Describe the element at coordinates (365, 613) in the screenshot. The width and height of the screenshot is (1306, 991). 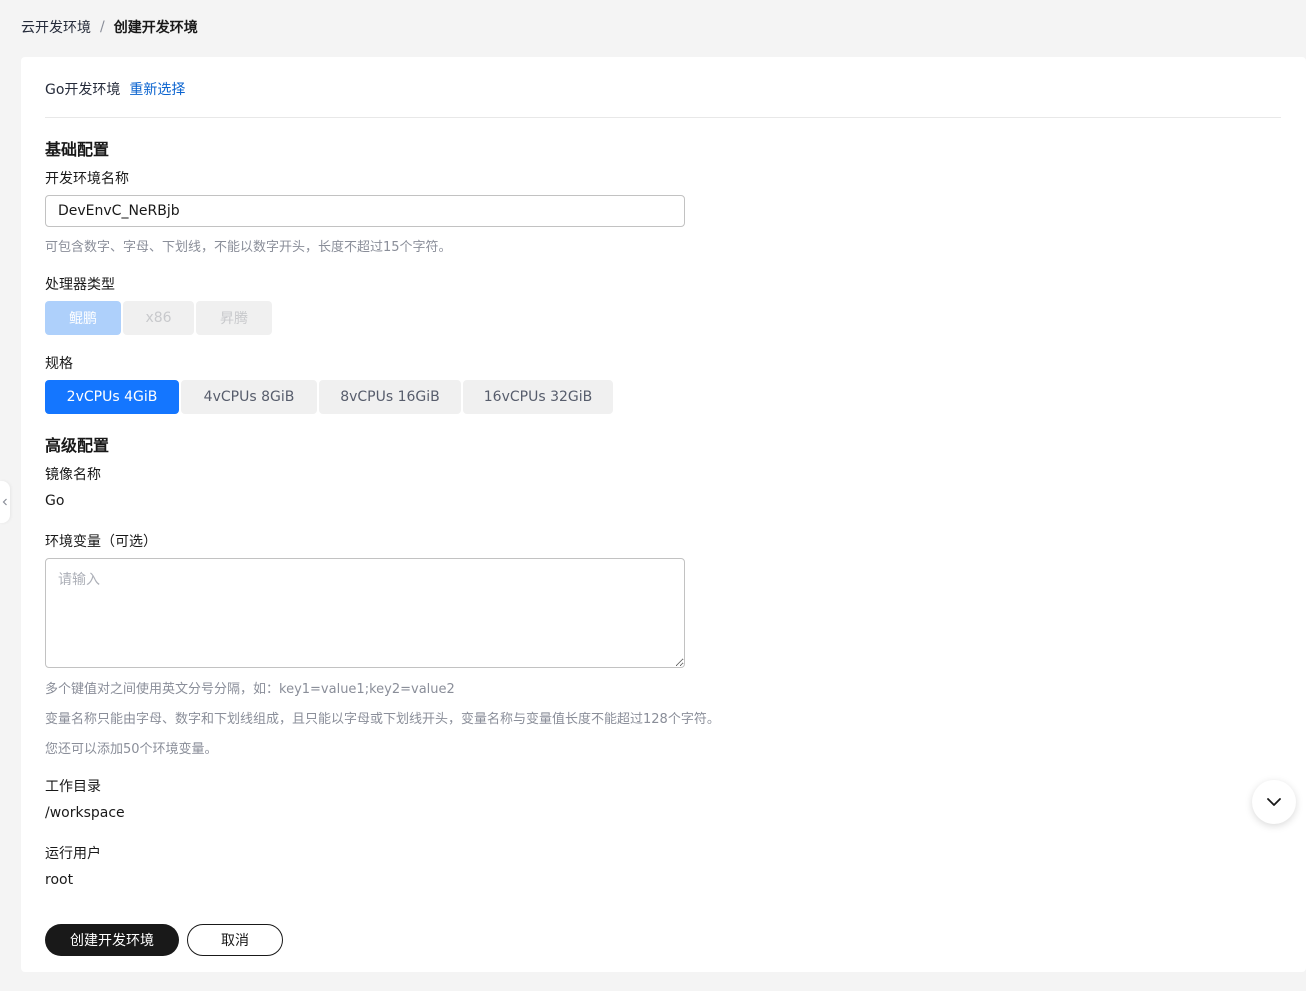
I see `env-vars-textarea` at that location.